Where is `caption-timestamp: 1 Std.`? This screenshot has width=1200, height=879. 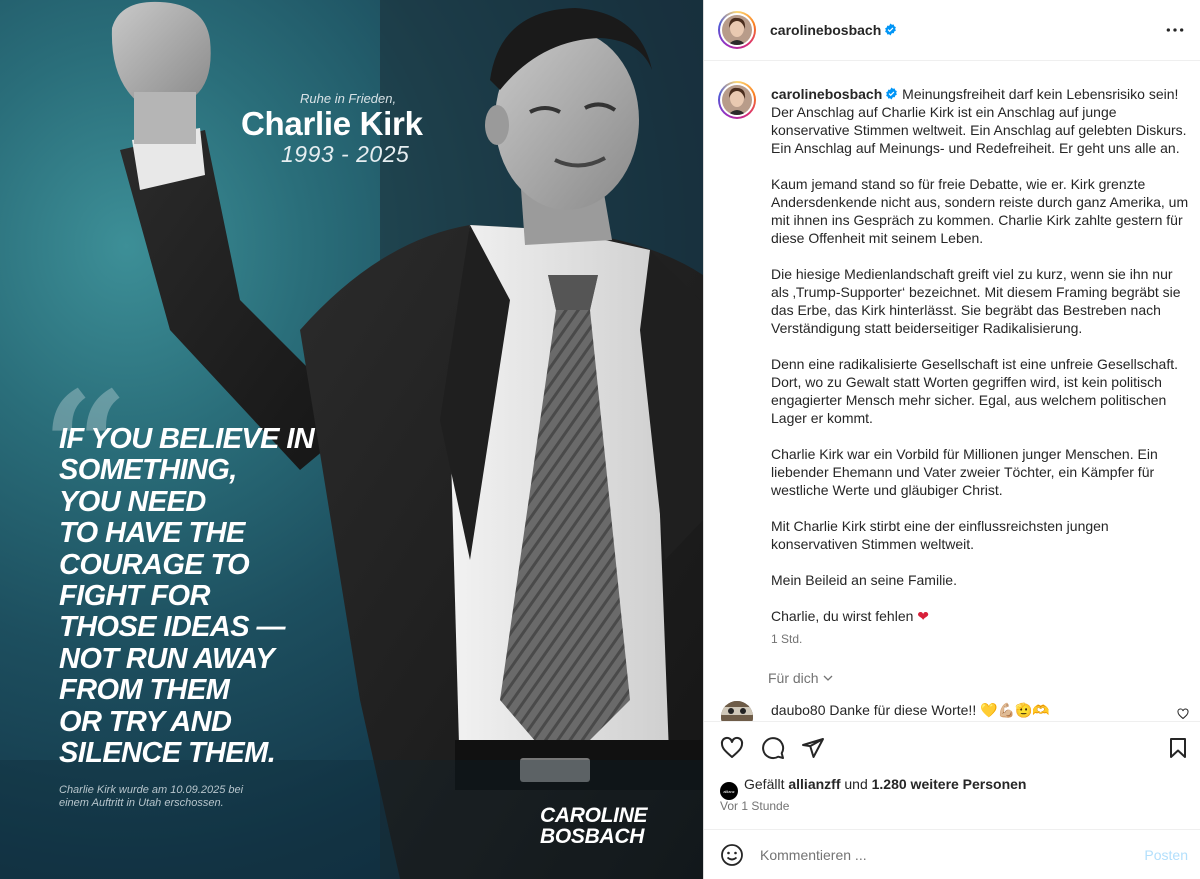 caption-timestamp: 1 Std. is located at coordinates (786, 639).